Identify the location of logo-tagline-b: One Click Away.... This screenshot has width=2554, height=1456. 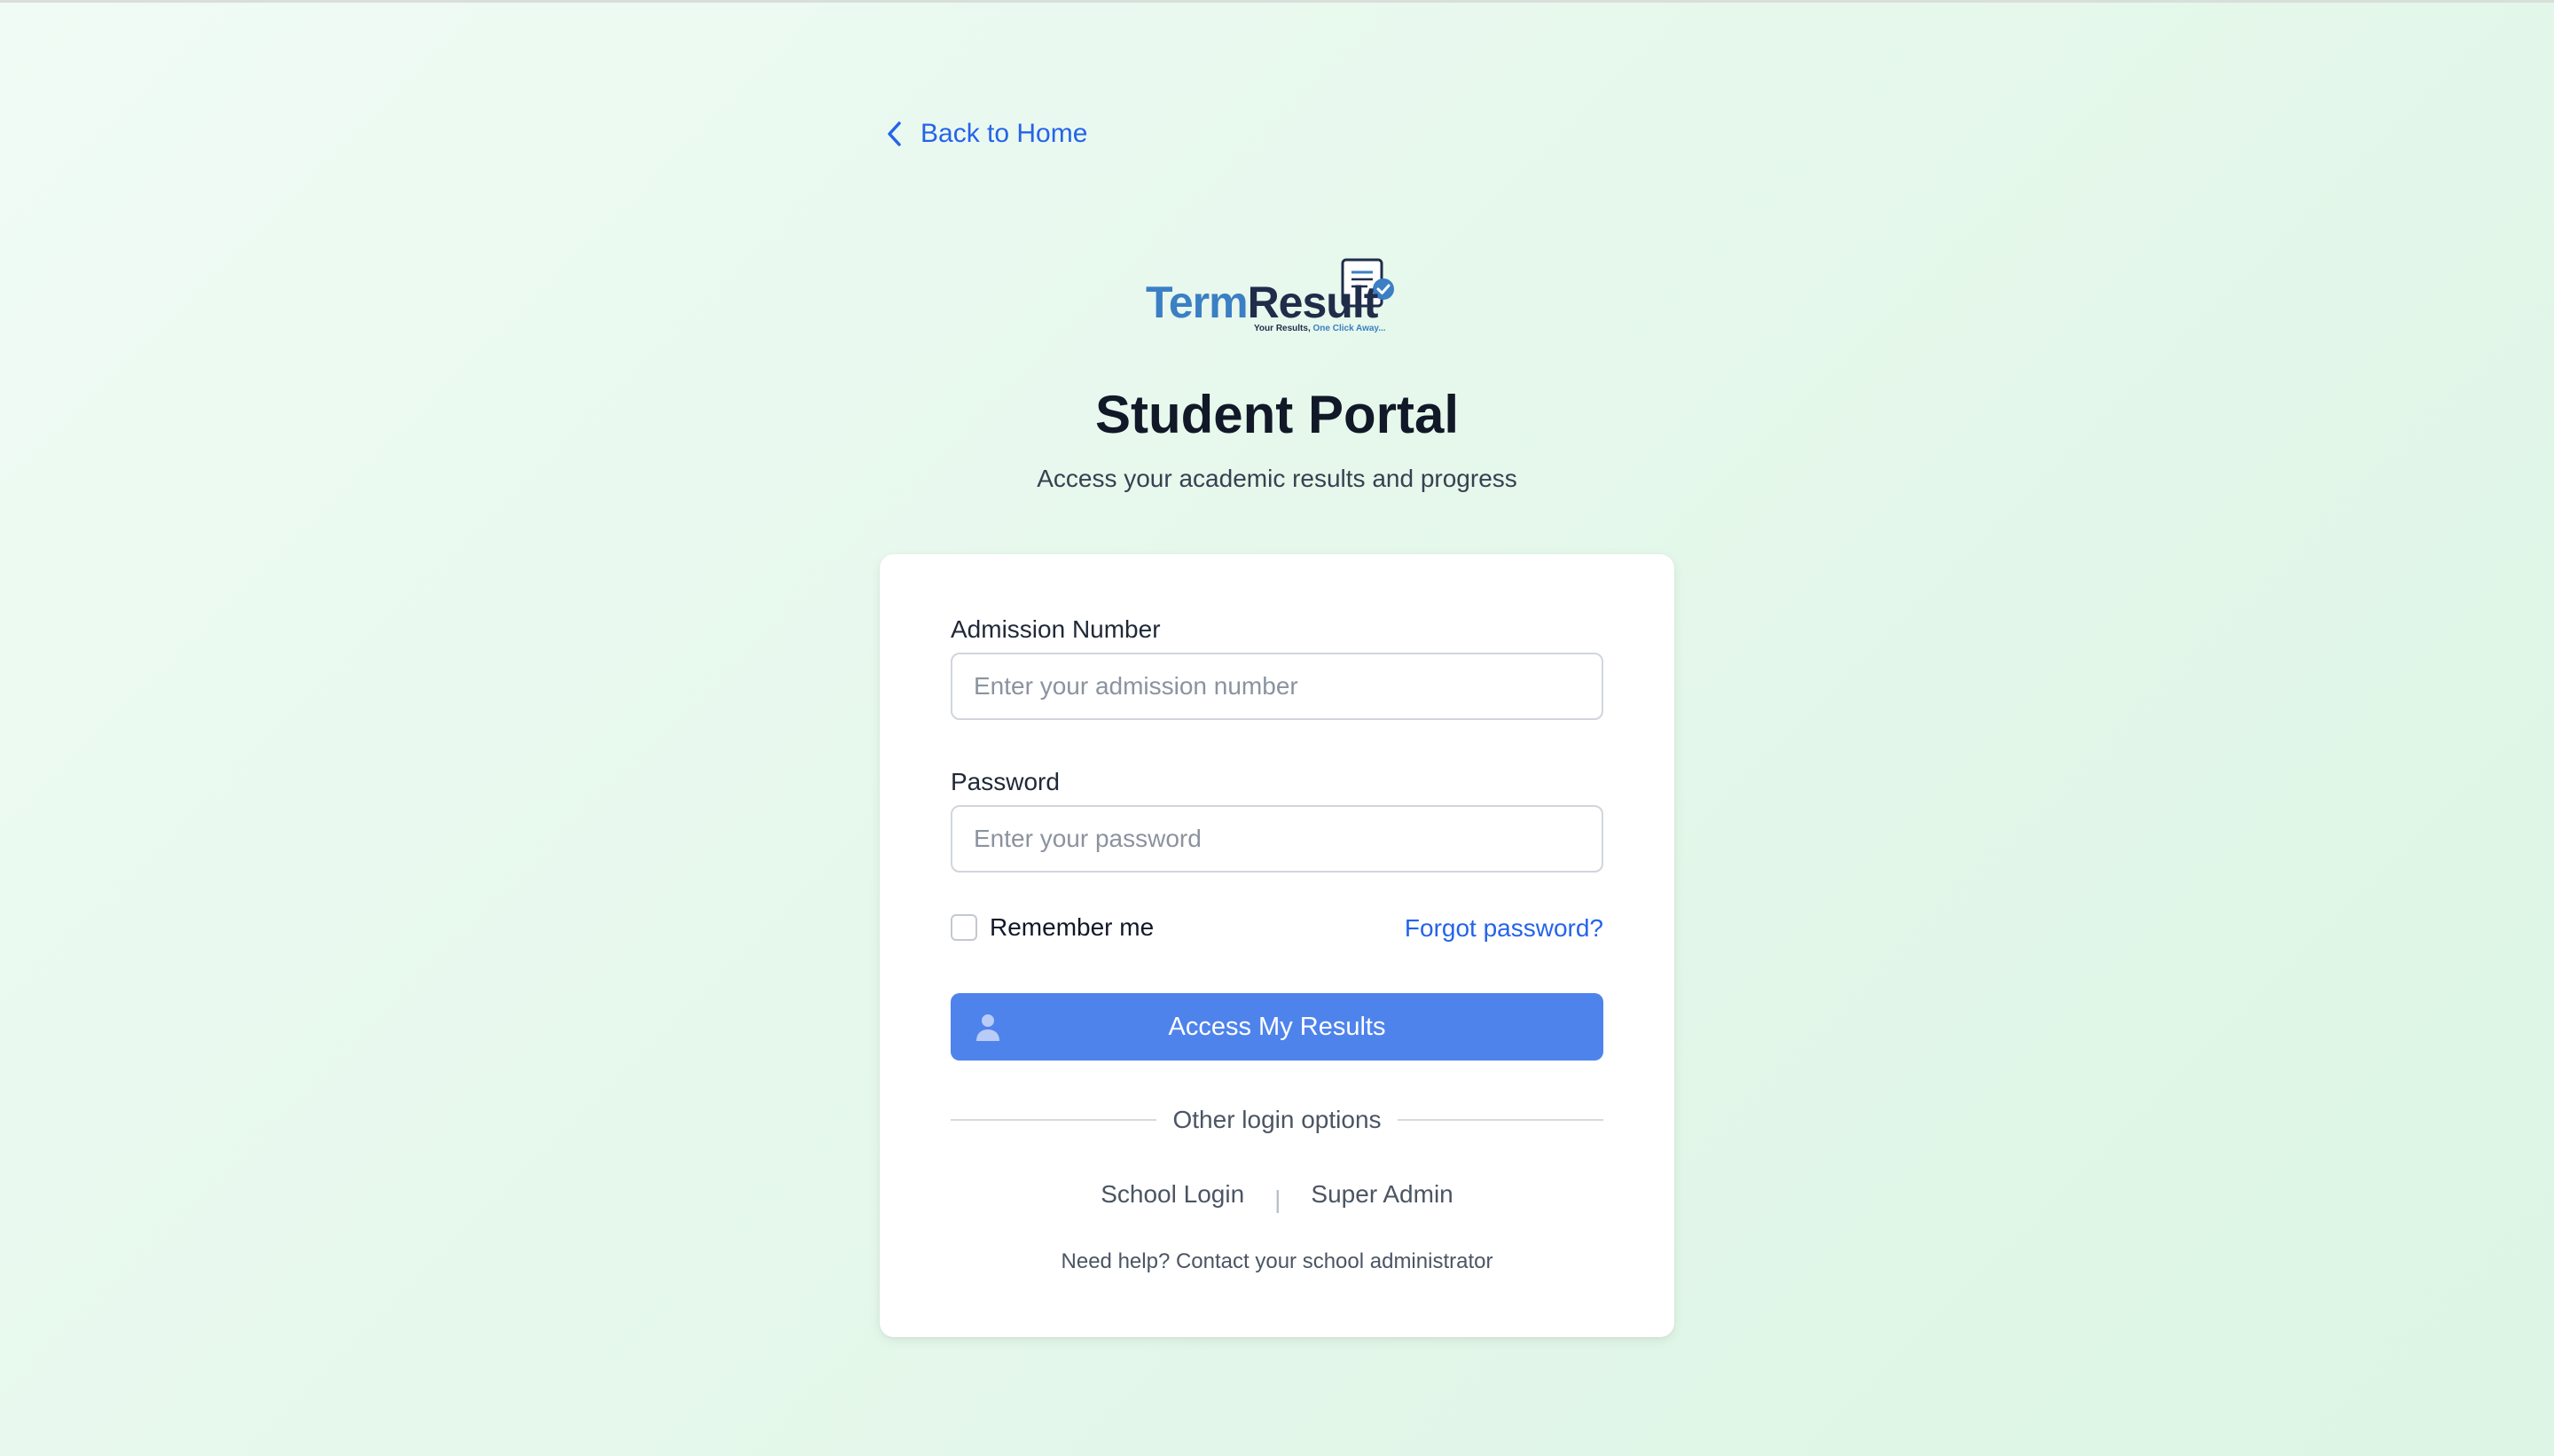
(1349, 328).